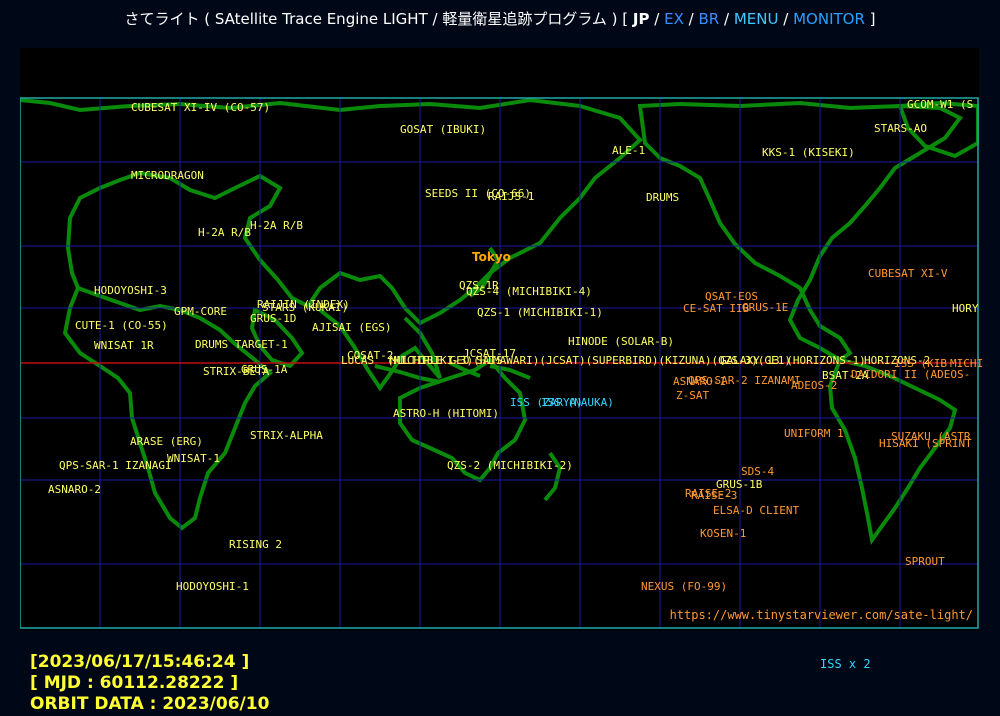 Image resolution: width=1000 pixels, height=716 pixels. What do you see at coordinates (814, 386) in the screenshot?
I see `satellite-label: ADEOS-2` at bounding box center [814, 386].